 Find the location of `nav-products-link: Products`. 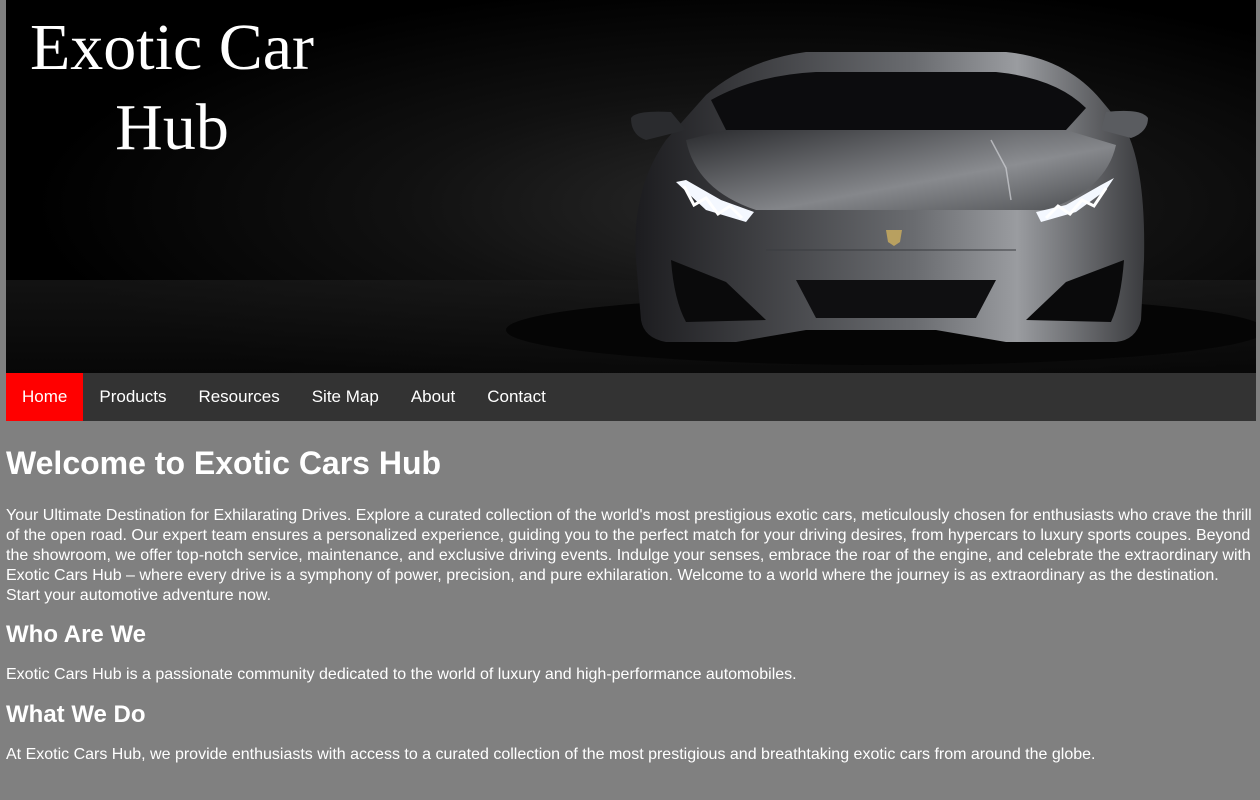

nav-products-link: Products is located at coordinates (132, 397).